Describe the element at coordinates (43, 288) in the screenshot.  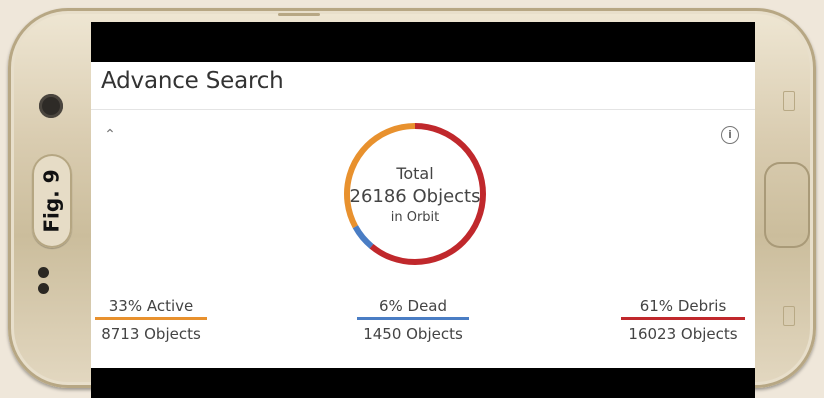
I see `light-sensor` at that location.